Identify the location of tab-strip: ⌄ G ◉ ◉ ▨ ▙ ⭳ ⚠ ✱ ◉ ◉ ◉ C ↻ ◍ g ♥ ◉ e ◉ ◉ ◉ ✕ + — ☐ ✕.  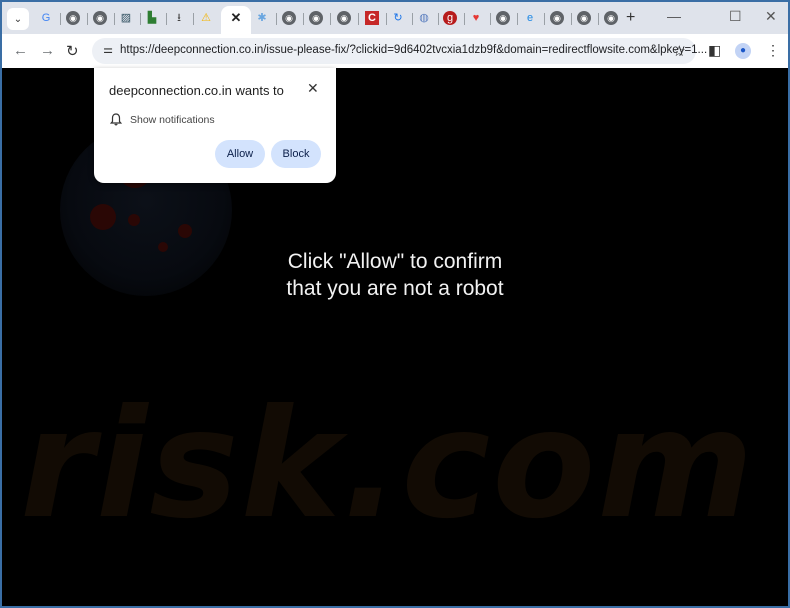
(395, 18).